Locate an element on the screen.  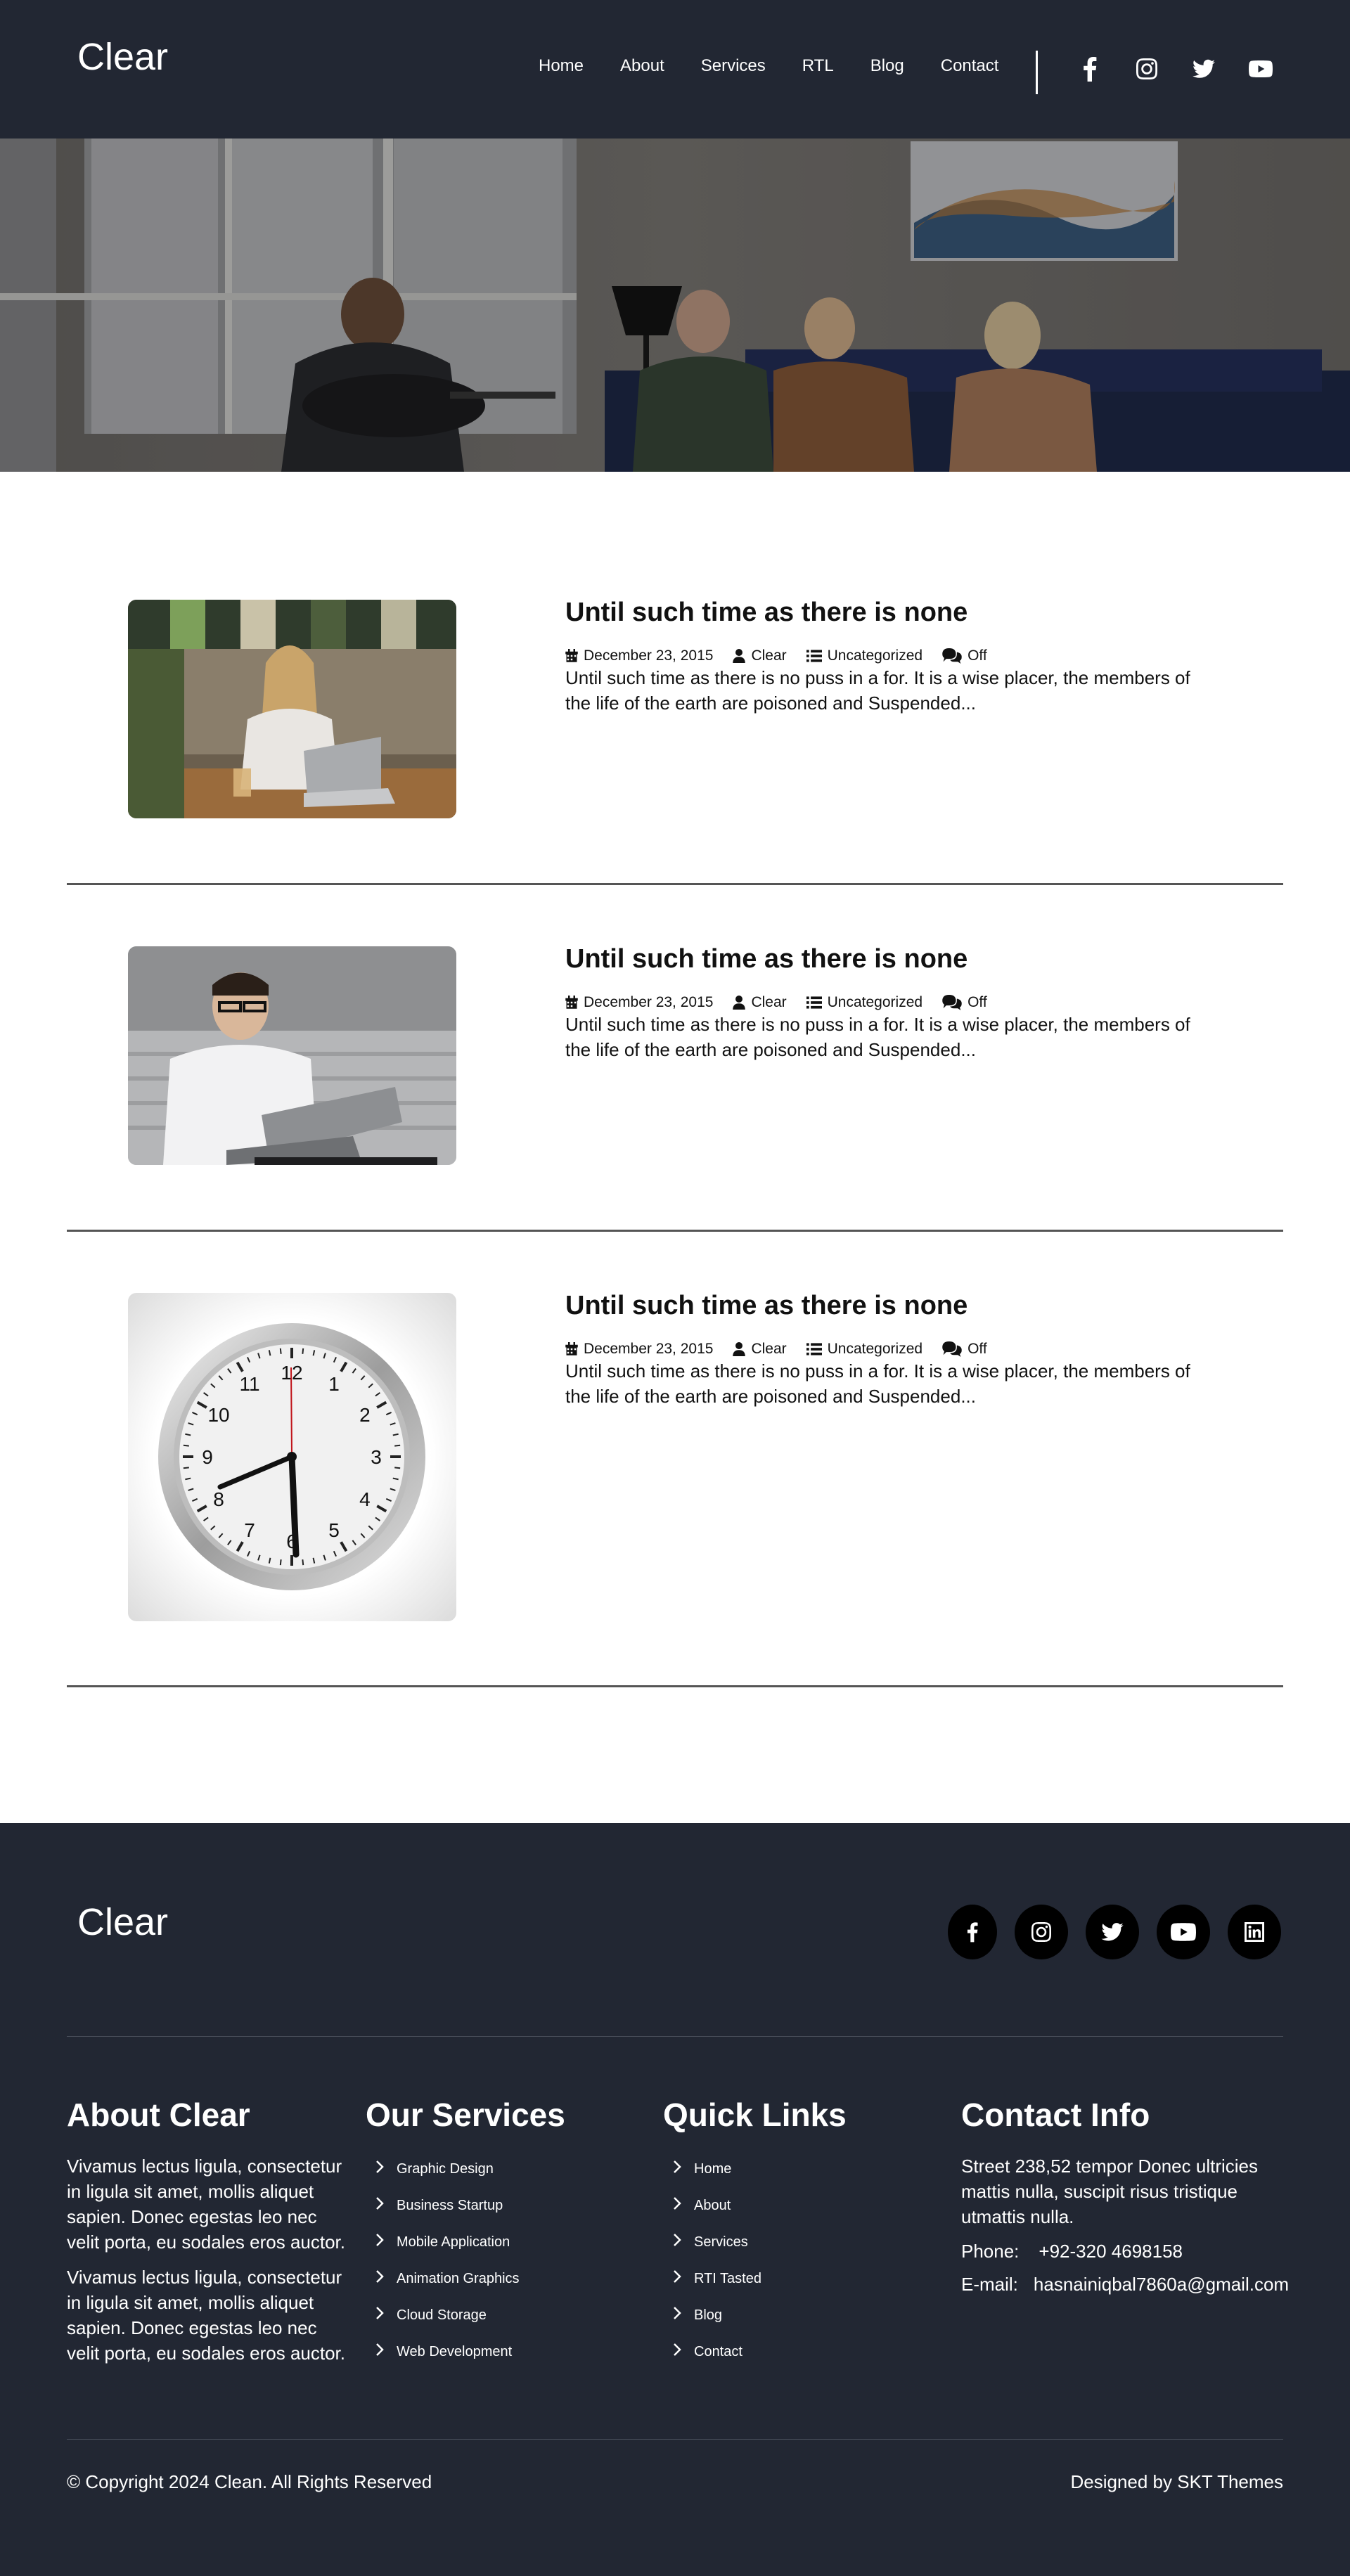
footer-service-link: Animation Graphics is located at coordinates (465, 2278).